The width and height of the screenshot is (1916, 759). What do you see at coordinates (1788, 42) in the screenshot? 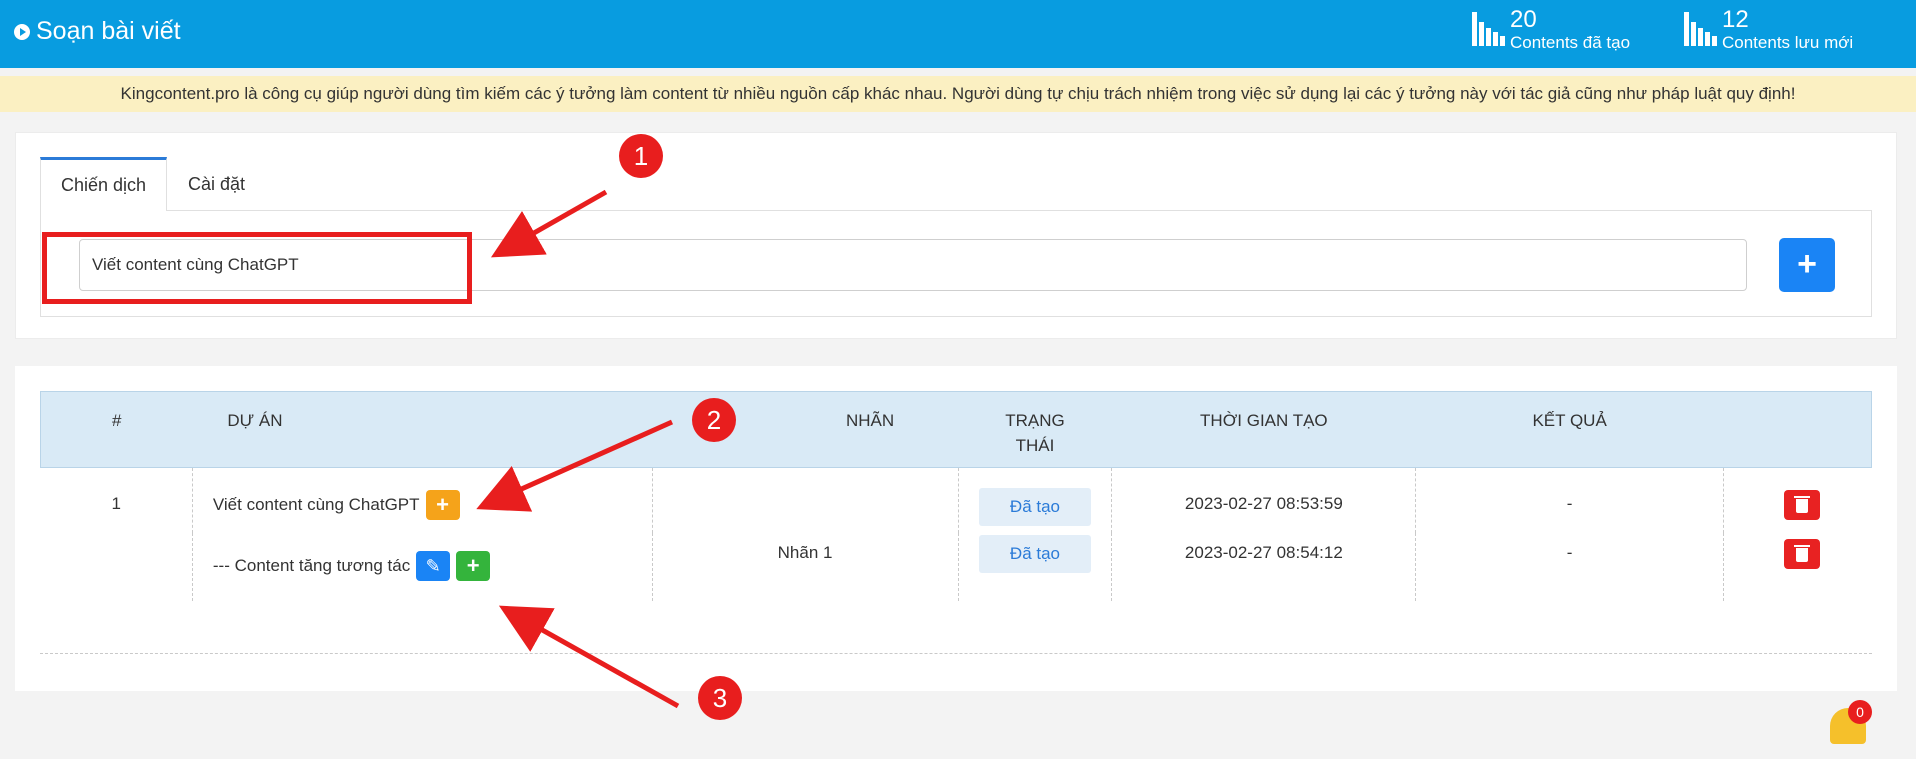
I see `stat-saved-label: Contents lưu mới` at bounding box center [1788, 42].